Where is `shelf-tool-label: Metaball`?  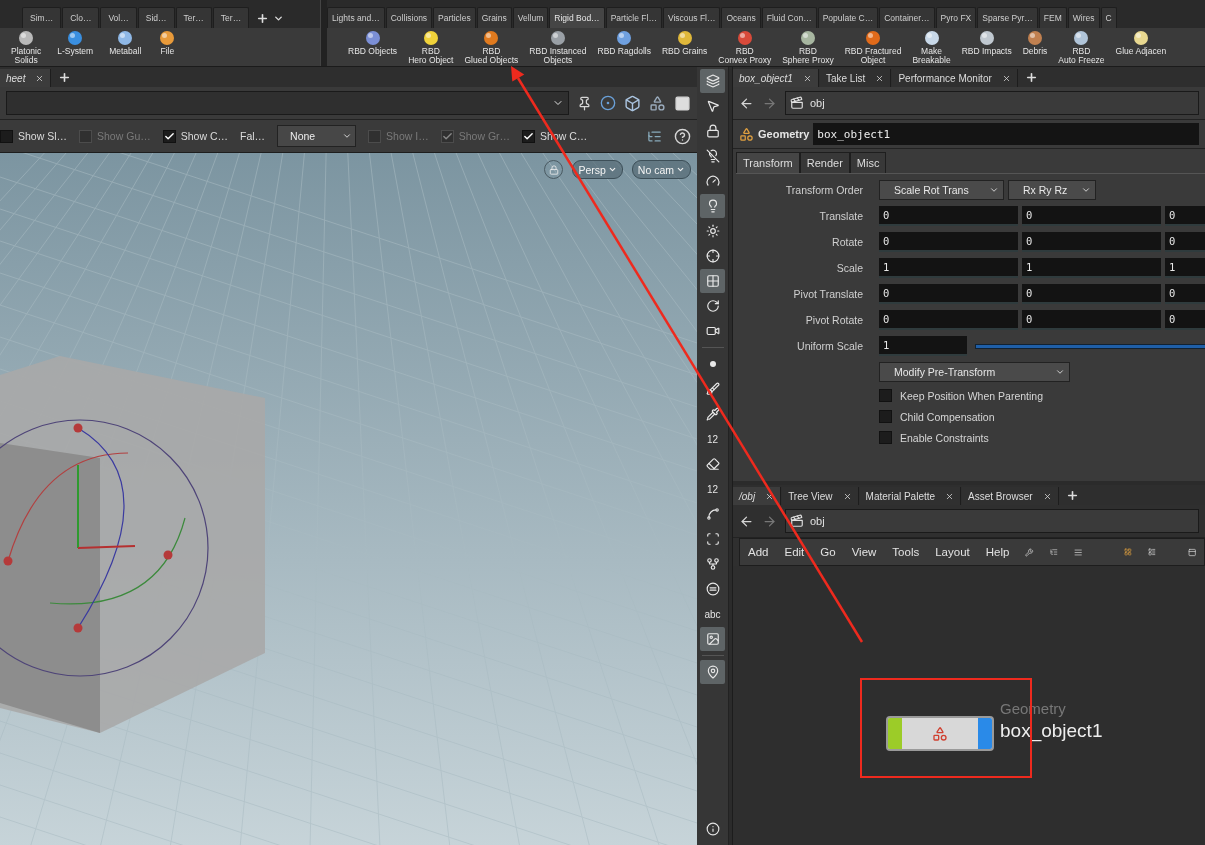
shelf-tool-label: Metaball is located at coordinates (125, 51).